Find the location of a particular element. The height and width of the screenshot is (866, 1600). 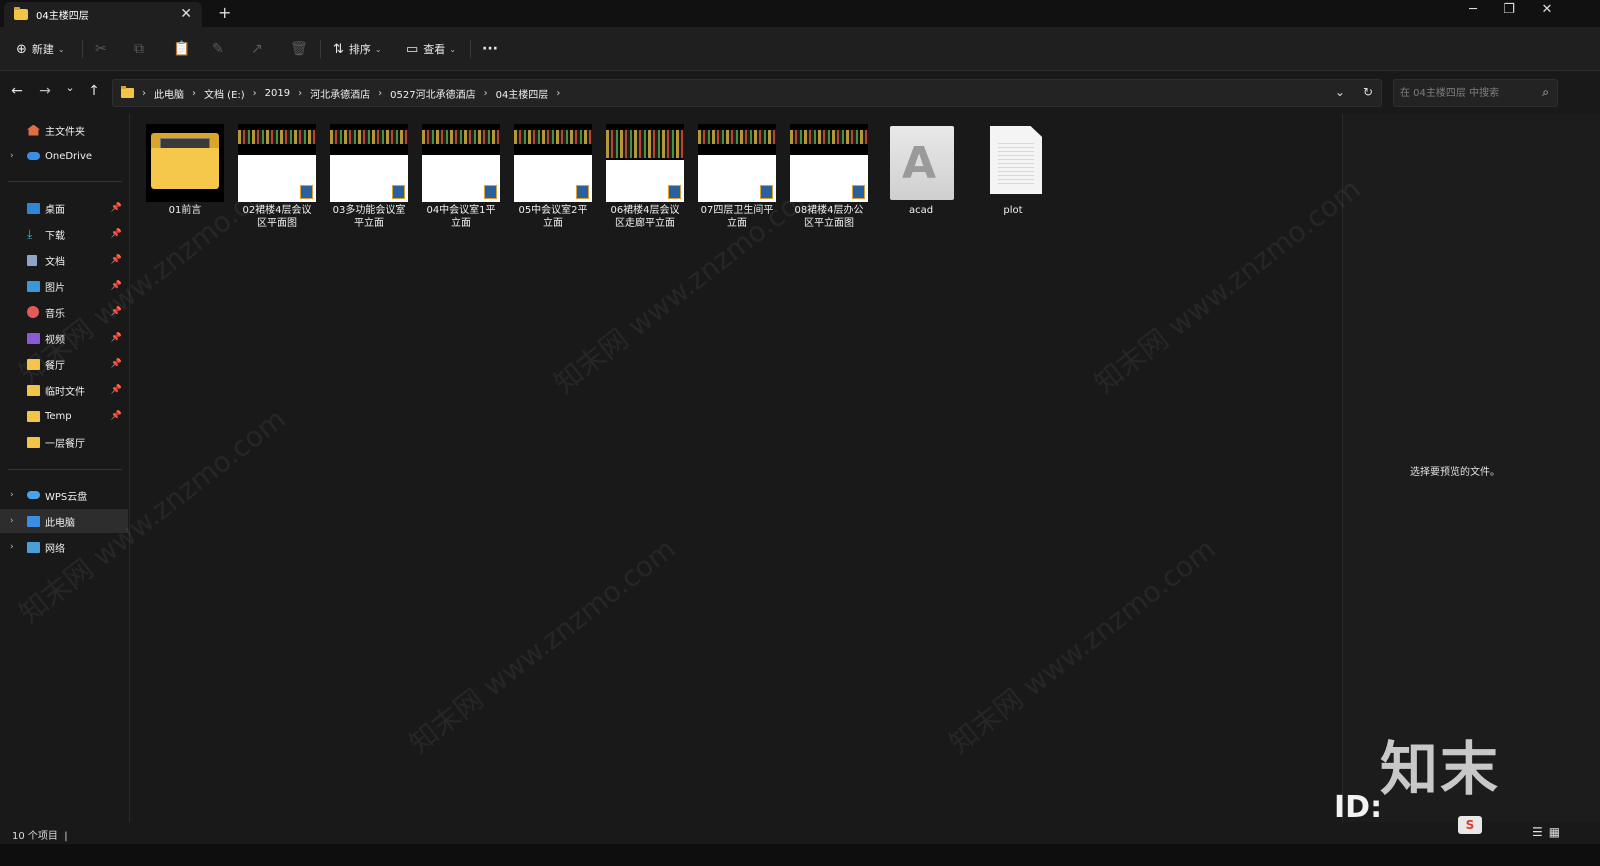

text-file-icon is located at coordinates (1013, 163).